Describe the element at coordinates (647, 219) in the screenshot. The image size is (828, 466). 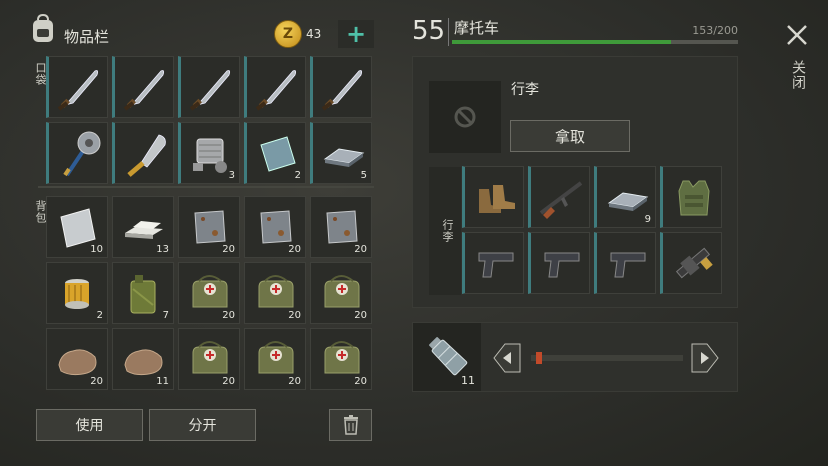
I see `item-count: 9` at that location.